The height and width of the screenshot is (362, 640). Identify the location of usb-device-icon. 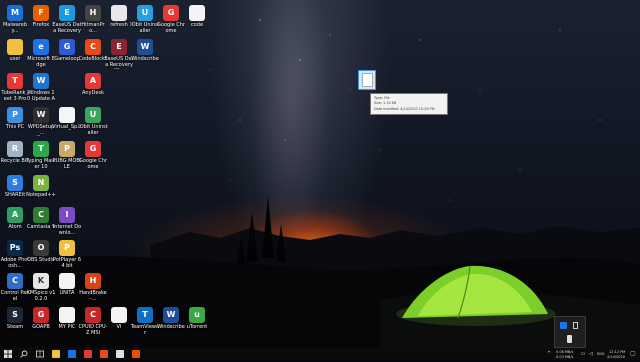
(575, 325).